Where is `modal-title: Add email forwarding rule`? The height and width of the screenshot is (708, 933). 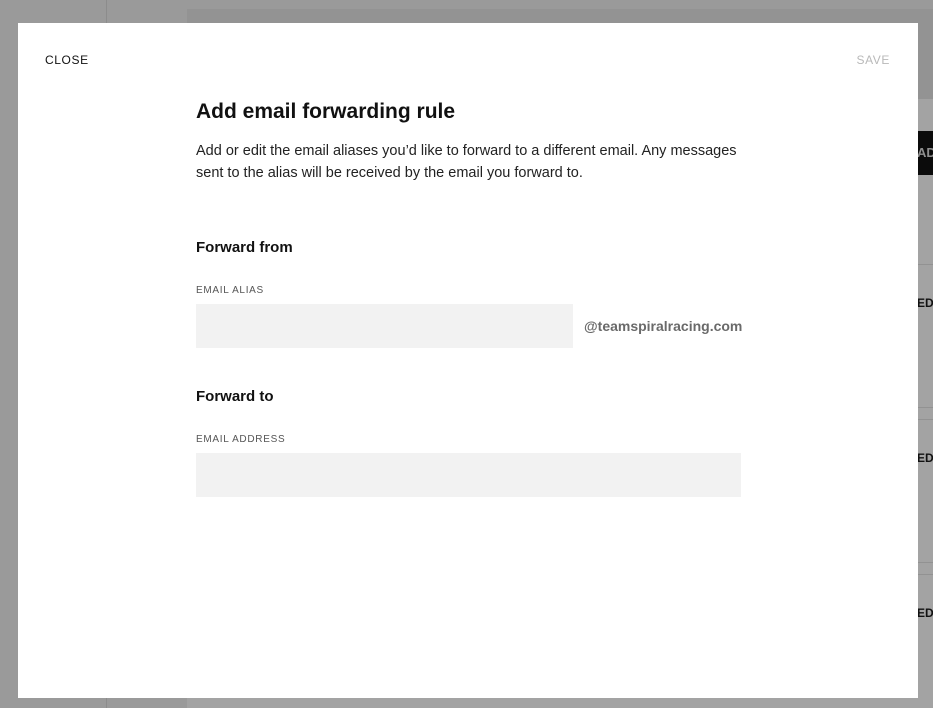
modal-title: Add email forwarding rule is located at coordinates (326, 111).